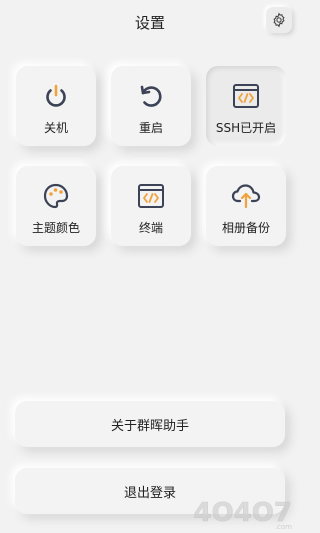  Describe the element at coordinates (246, 128) in the screenshot. I see `tile-label: SSH已开启` at that location.